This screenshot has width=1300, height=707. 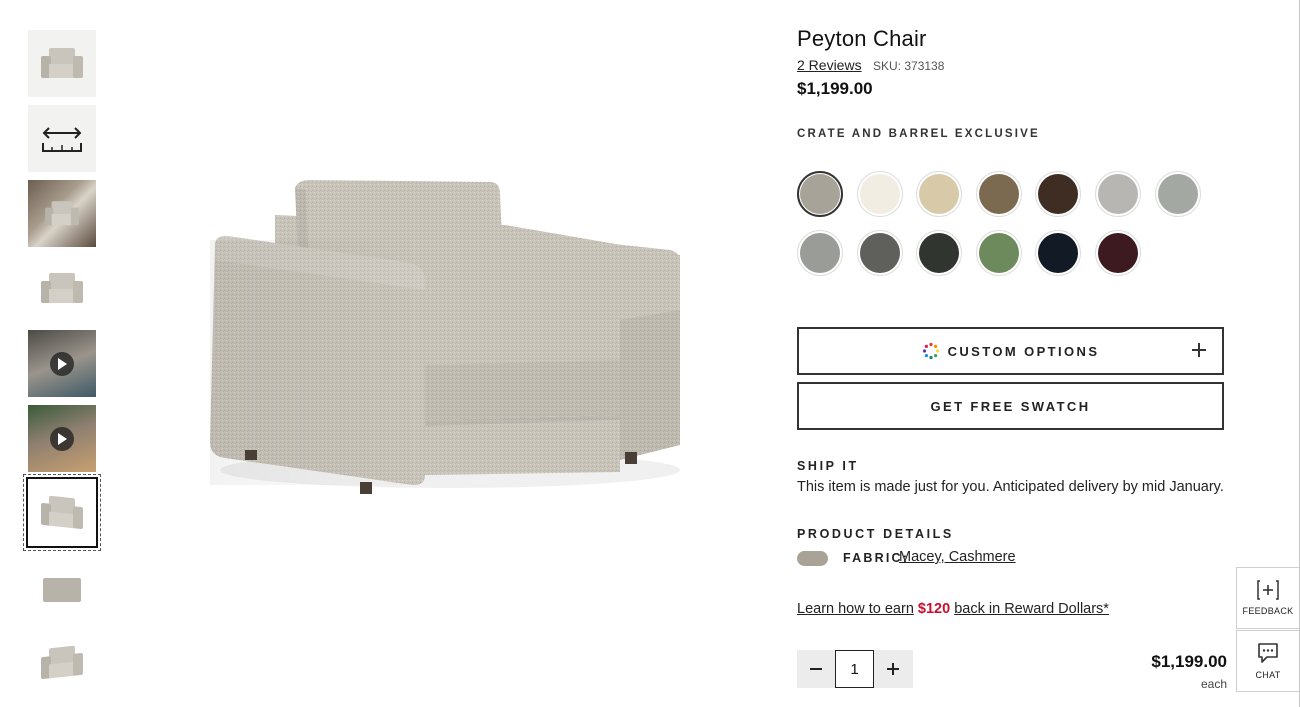 I want to click on thumbnail-dimensions, so click(x=62, y=138).